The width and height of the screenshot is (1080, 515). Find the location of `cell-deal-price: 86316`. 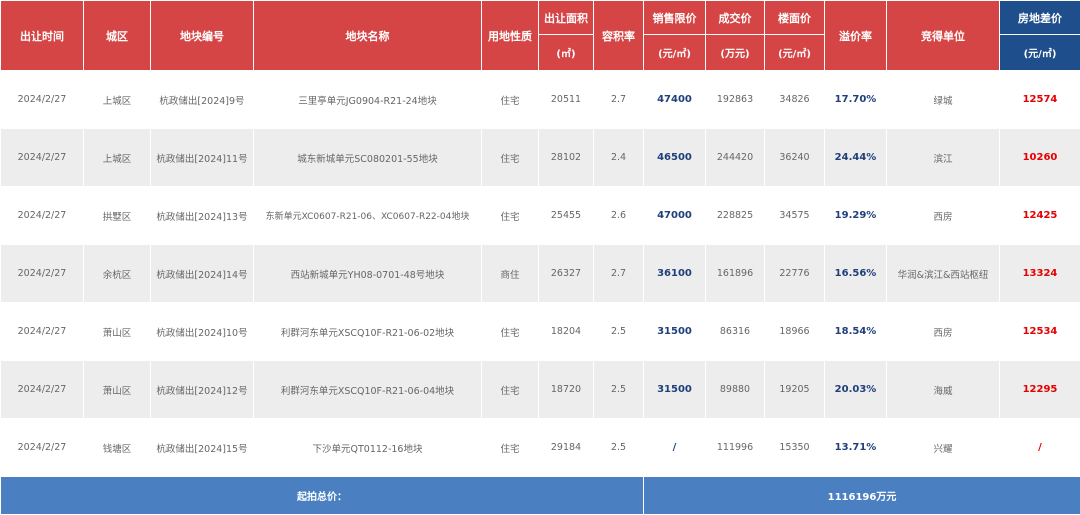

cell-deal-price: 86316 is located at coordinates (735, 332).